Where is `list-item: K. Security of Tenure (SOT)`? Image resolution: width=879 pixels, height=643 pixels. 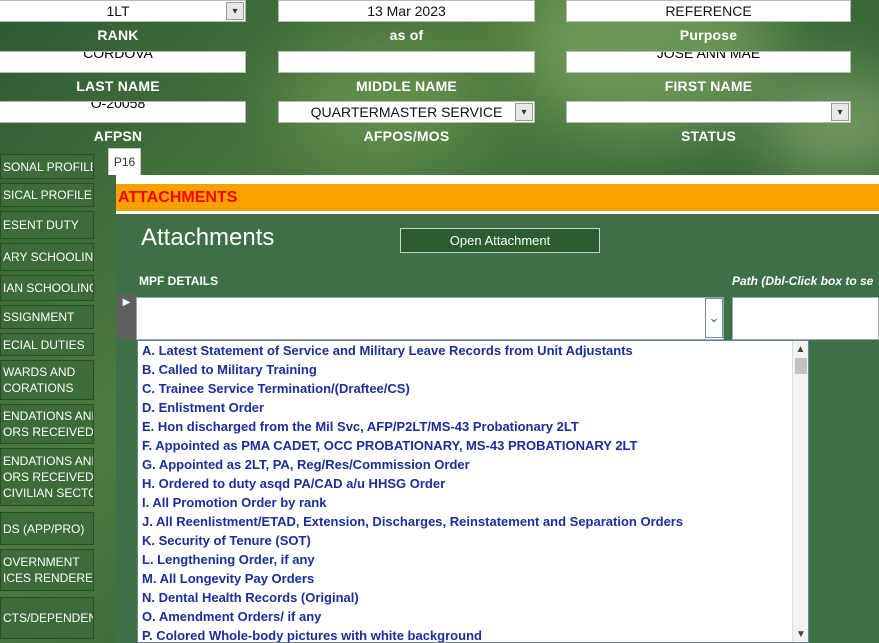 list-item: K. Security of Tenure (SOT) is located at coordinates (473, 540).